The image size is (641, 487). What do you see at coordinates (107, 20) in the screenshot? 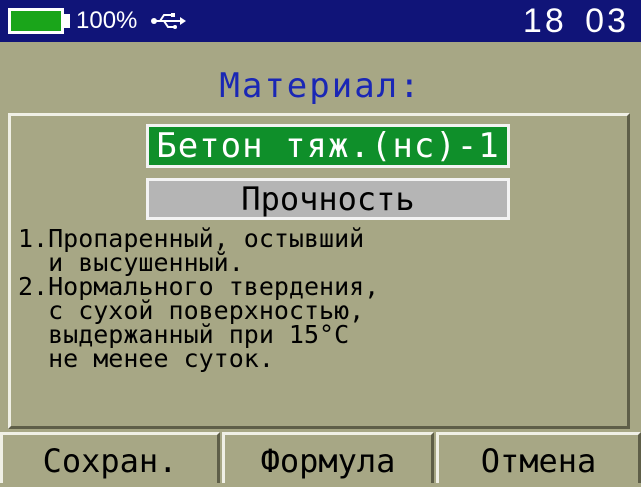
I see `battery-percent: 100%` at bounding box center [107, 20].